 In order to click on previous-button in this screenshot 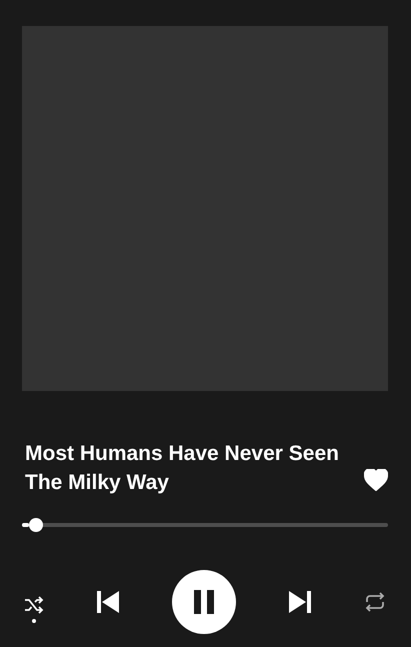, I will do `click(108, 602)`.